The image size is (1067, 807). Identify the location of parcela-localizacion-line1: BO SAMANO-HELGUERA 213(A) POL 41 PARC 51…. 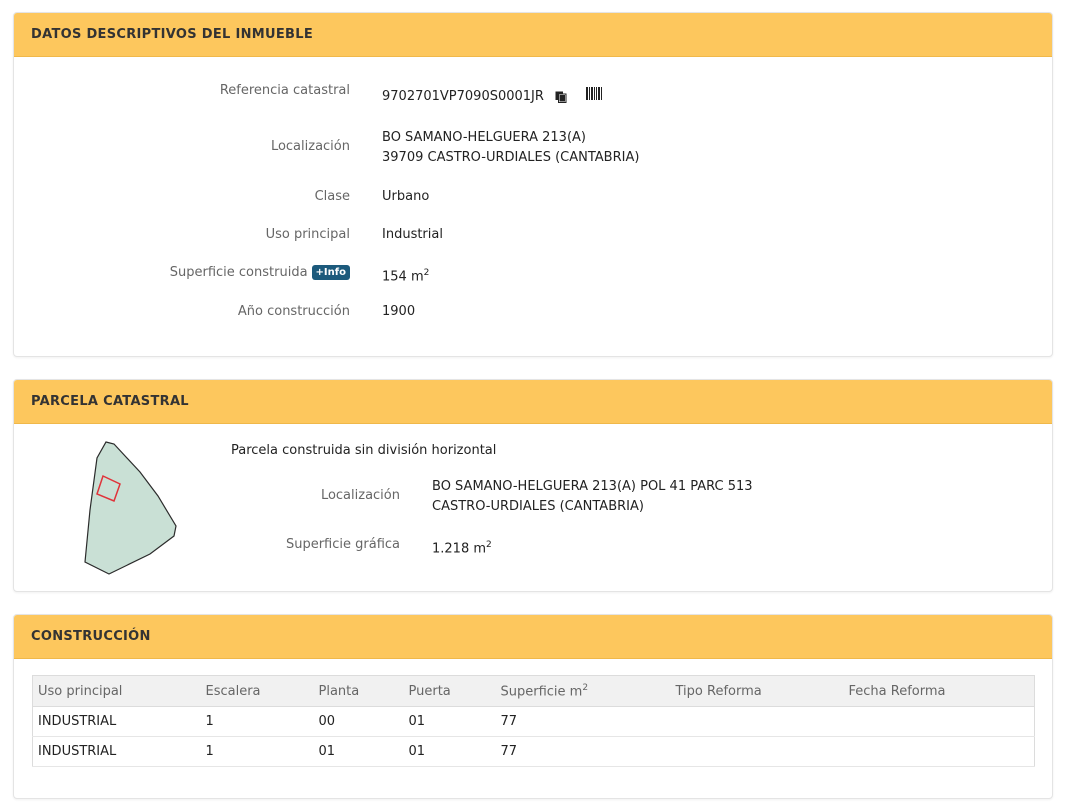
(592, 486).